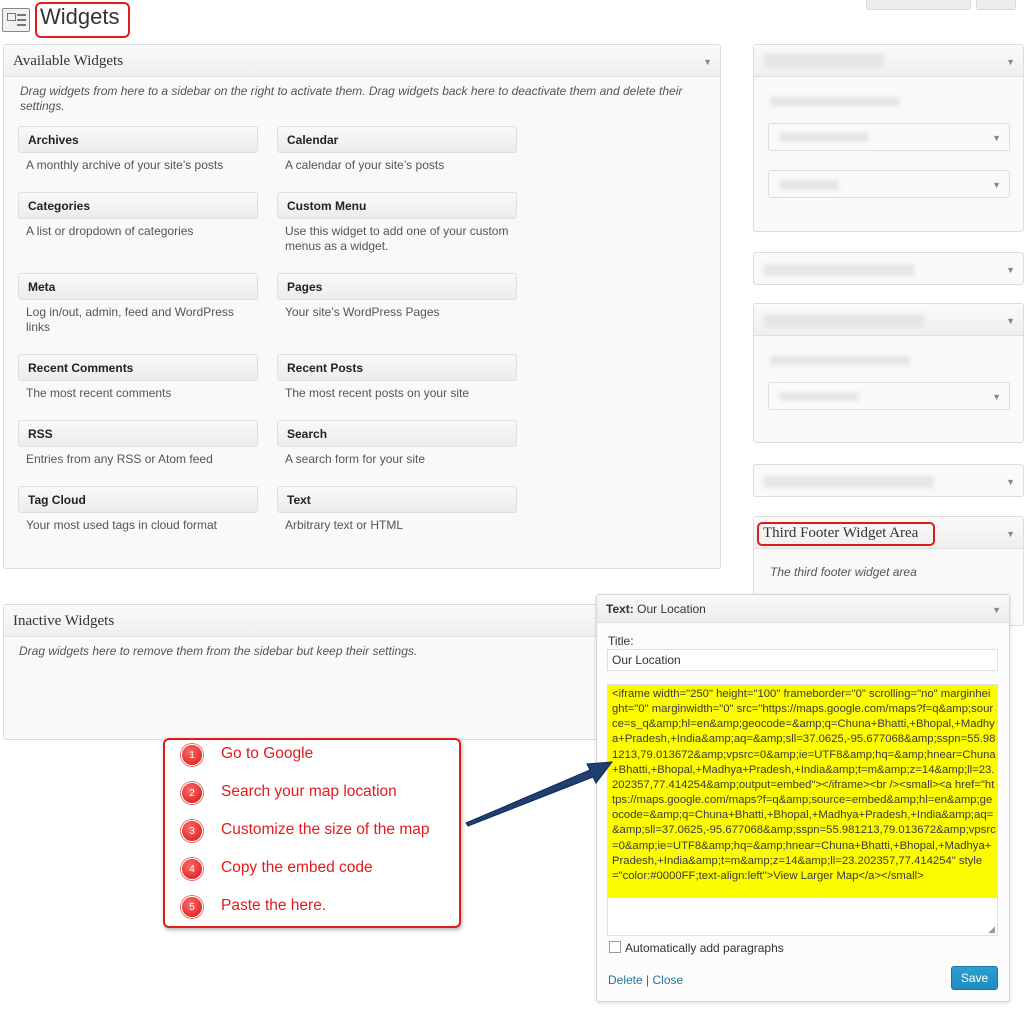  Describe the element at coordinates (309, 791) in the screenshot. I see `step-text: Search your map location` at that location.